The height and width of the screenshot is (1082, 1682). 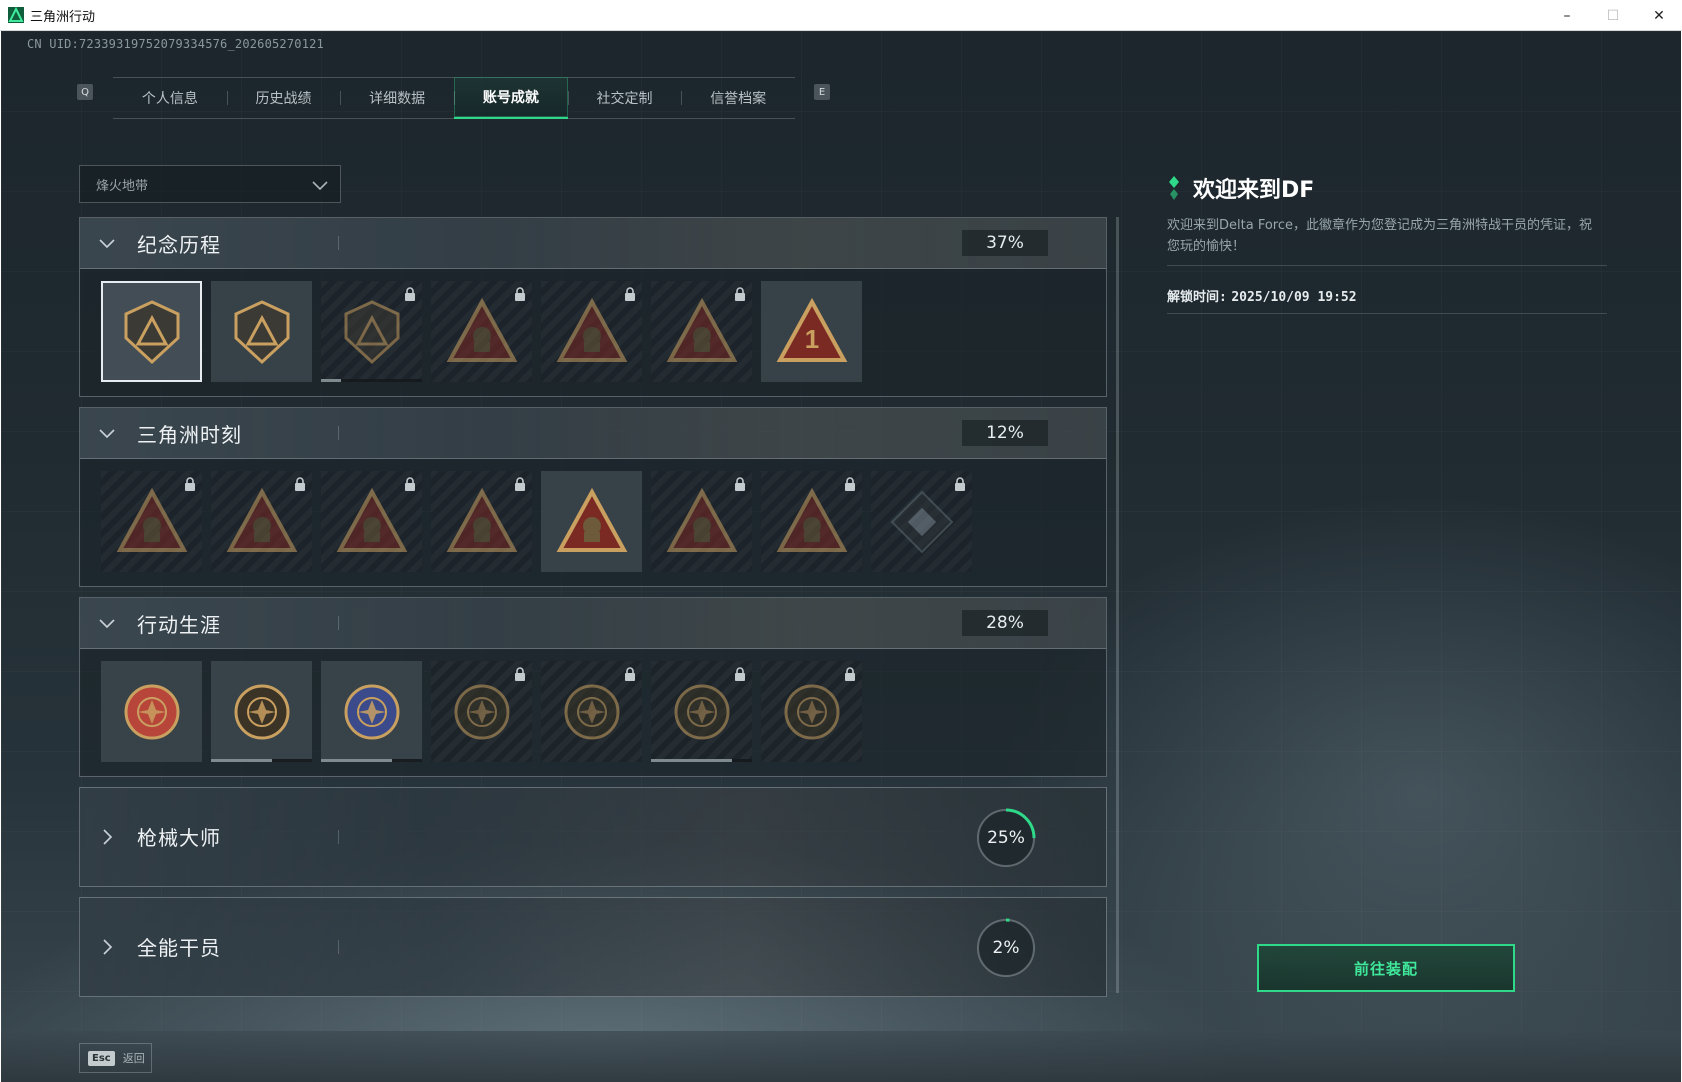 I want to click on mask-triangle-icon, so click(x=261, y=519).